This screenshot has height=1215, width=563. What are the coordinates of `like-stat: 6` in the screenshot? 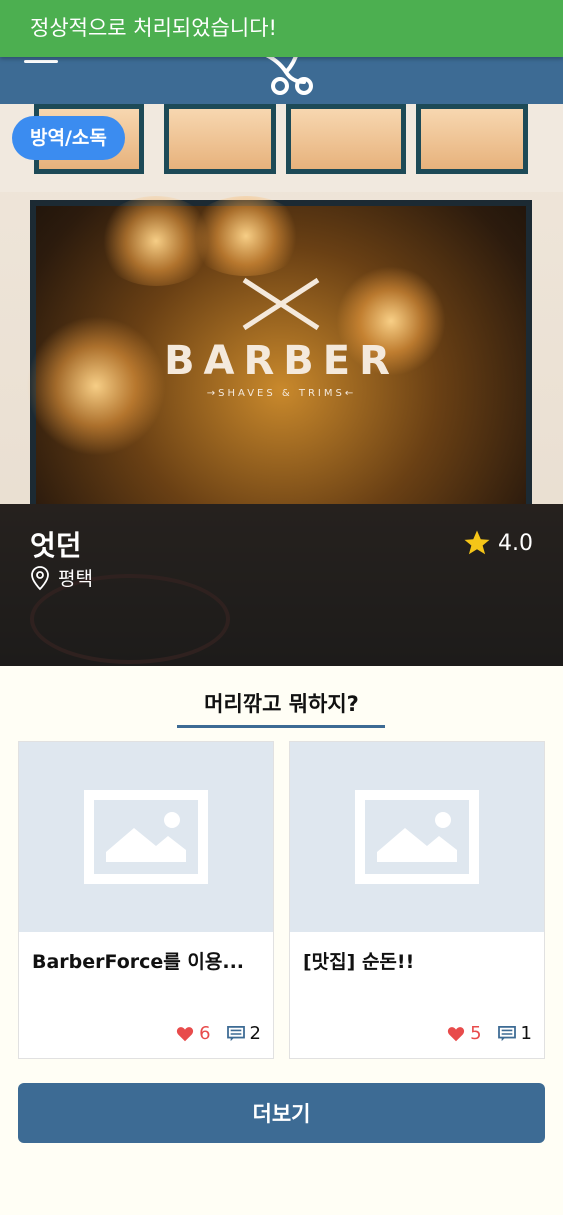 It's located at (193, 1033).